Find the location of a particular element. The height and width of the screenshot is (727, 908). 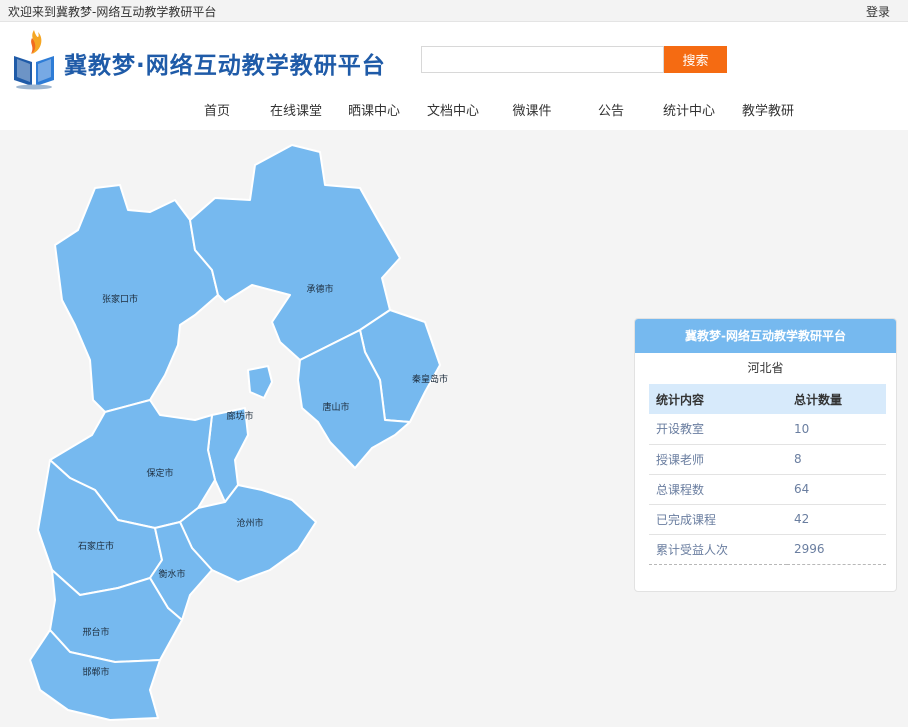

column-header-total: 总计数量 is located at coordinates (836, 399).